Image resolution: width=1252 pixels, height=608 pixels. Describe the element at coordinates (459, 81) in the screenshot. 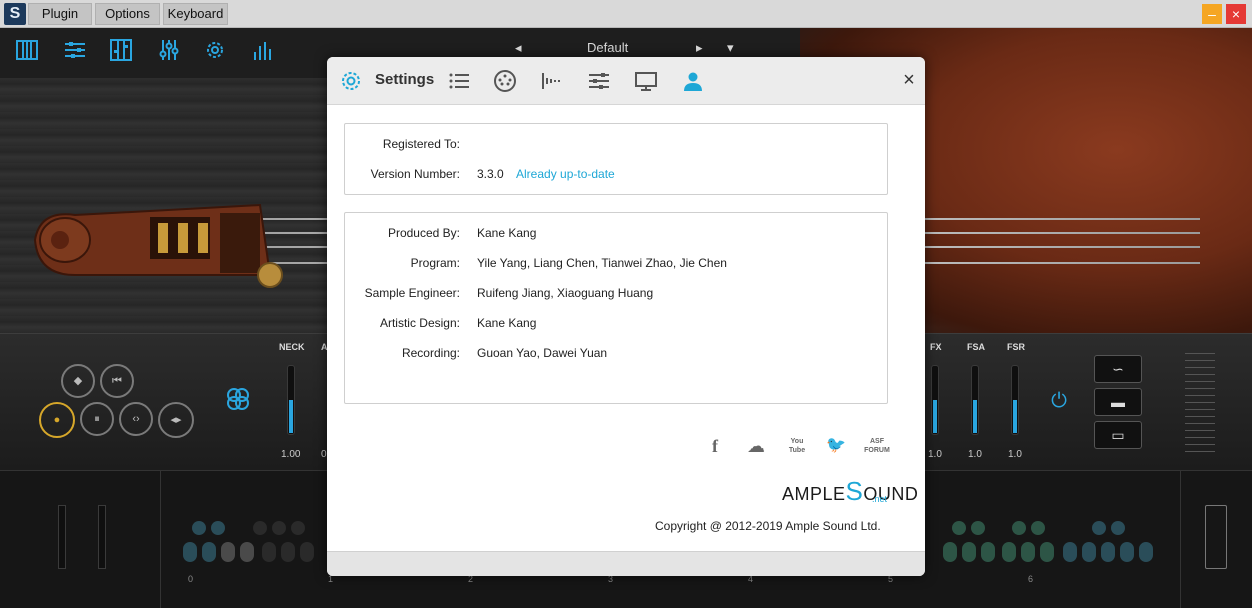

I see `list-icon` at that location.